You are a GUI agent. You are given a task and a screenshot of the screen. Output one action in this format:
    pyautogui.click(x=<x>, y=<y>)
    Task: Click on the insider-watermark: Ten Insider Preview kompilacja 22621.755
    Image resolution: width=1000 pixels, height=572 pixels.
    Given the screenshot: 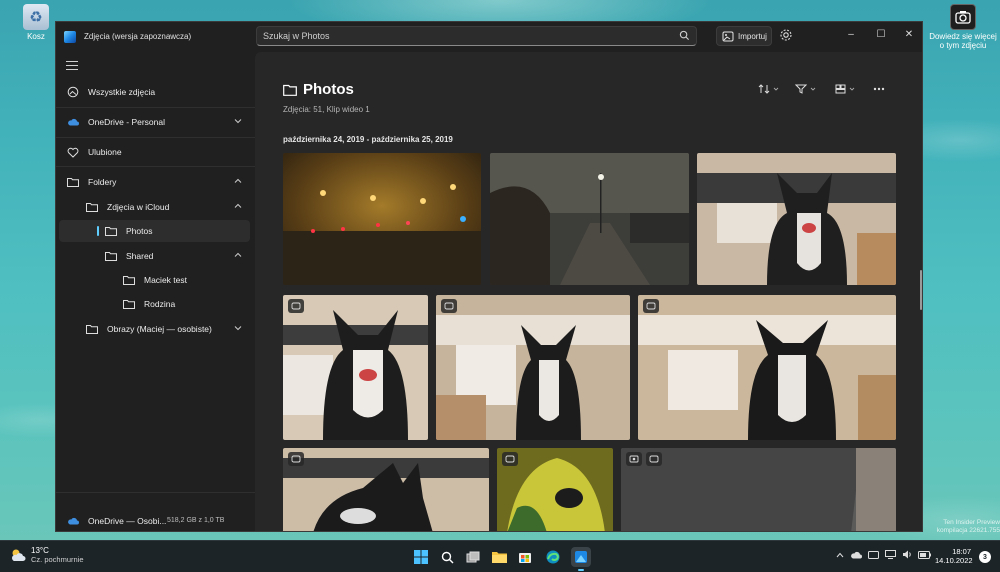 What is the action you would take?
    pyautogui.click(x=968, y=526)
    